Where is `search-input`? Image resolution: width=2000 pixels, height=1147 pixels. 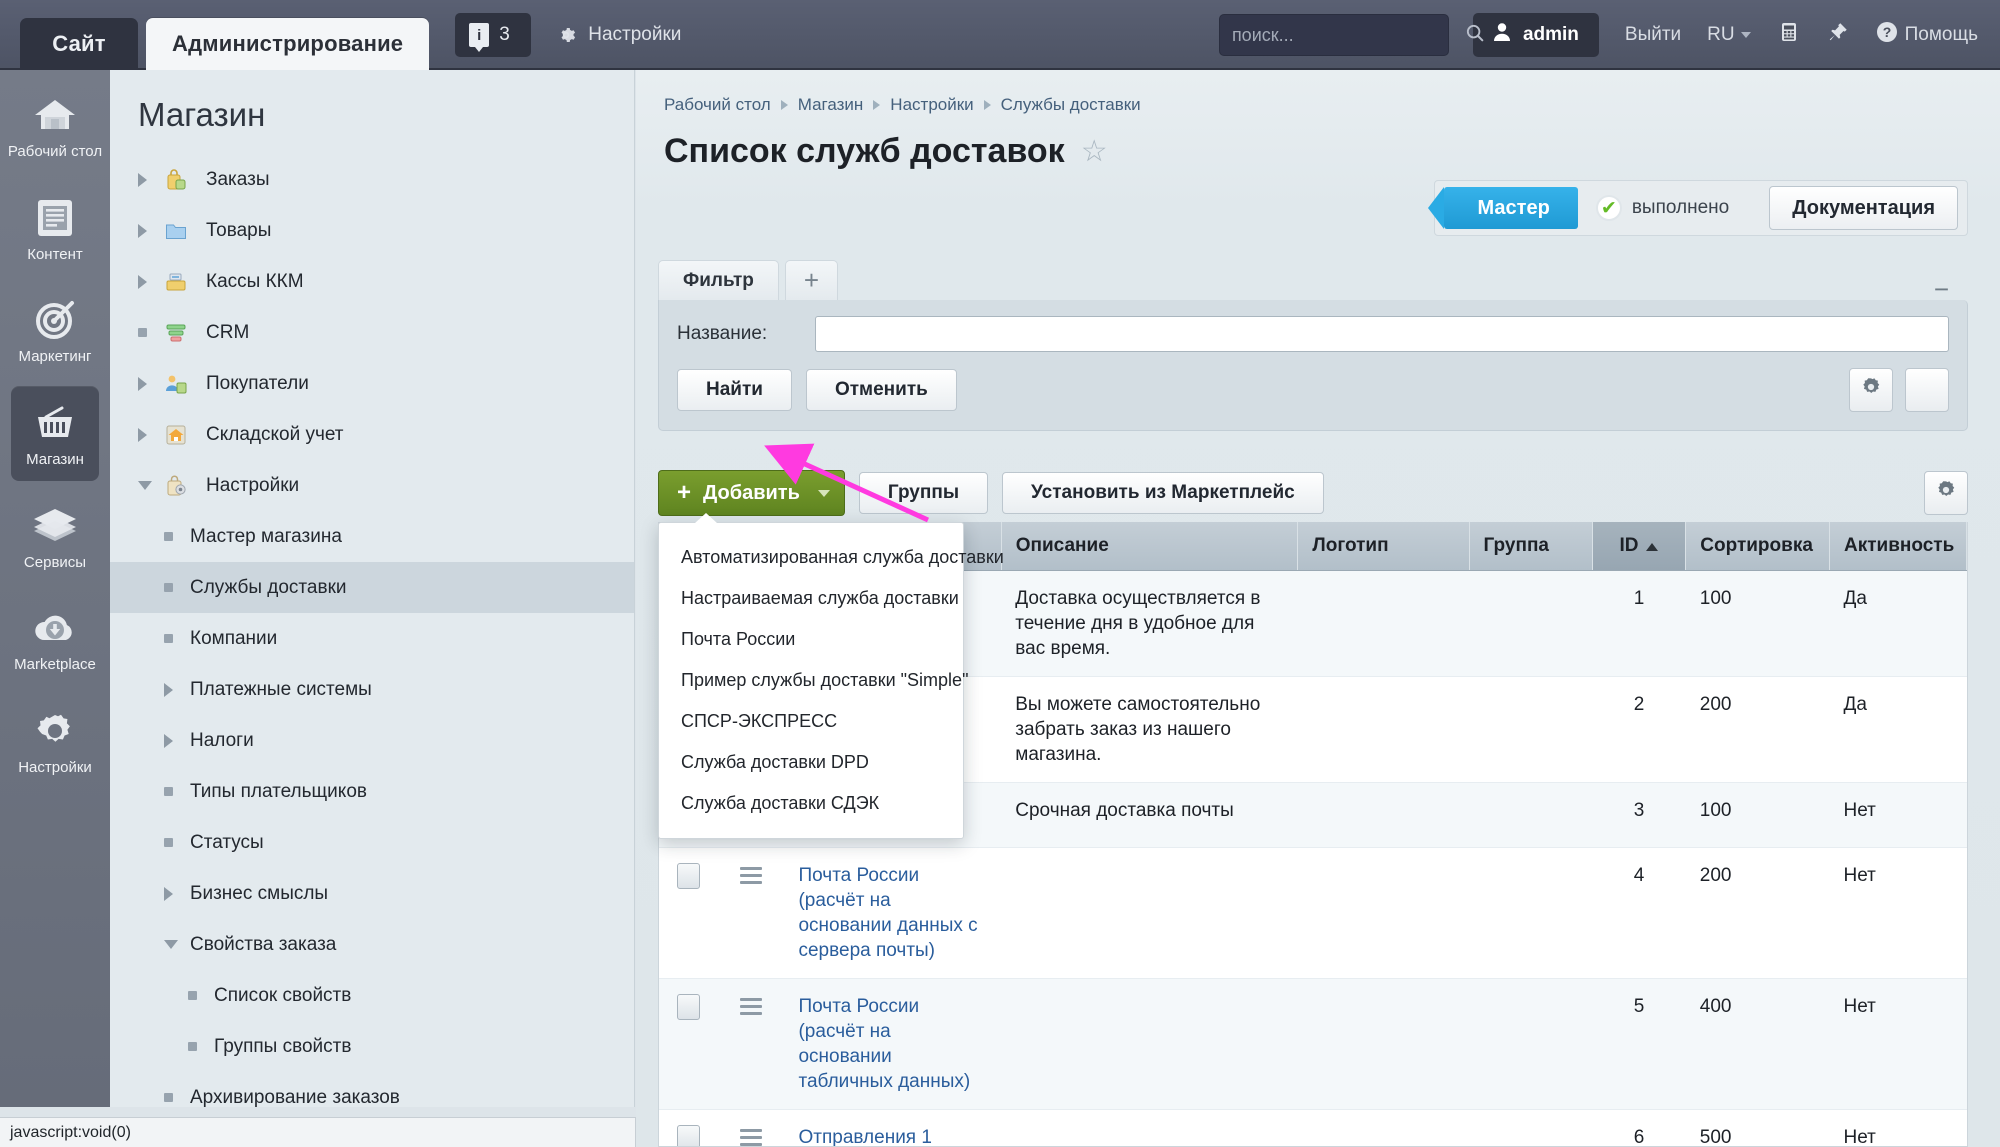 search-input is located at coordinates (1347, 35).